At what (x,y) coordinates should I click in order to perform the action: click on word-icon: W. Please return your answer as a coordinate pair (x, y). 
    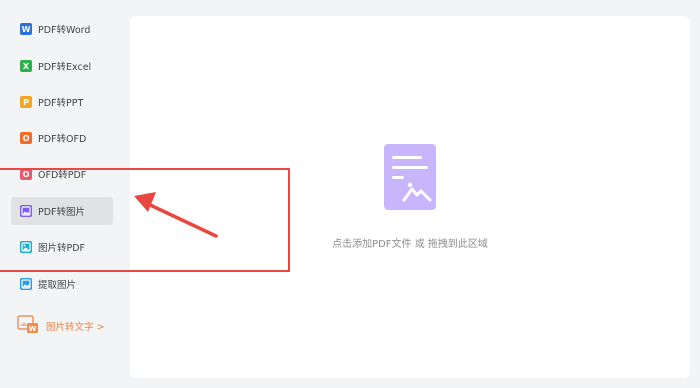
    Looking at the image, I should click on (26, 29).